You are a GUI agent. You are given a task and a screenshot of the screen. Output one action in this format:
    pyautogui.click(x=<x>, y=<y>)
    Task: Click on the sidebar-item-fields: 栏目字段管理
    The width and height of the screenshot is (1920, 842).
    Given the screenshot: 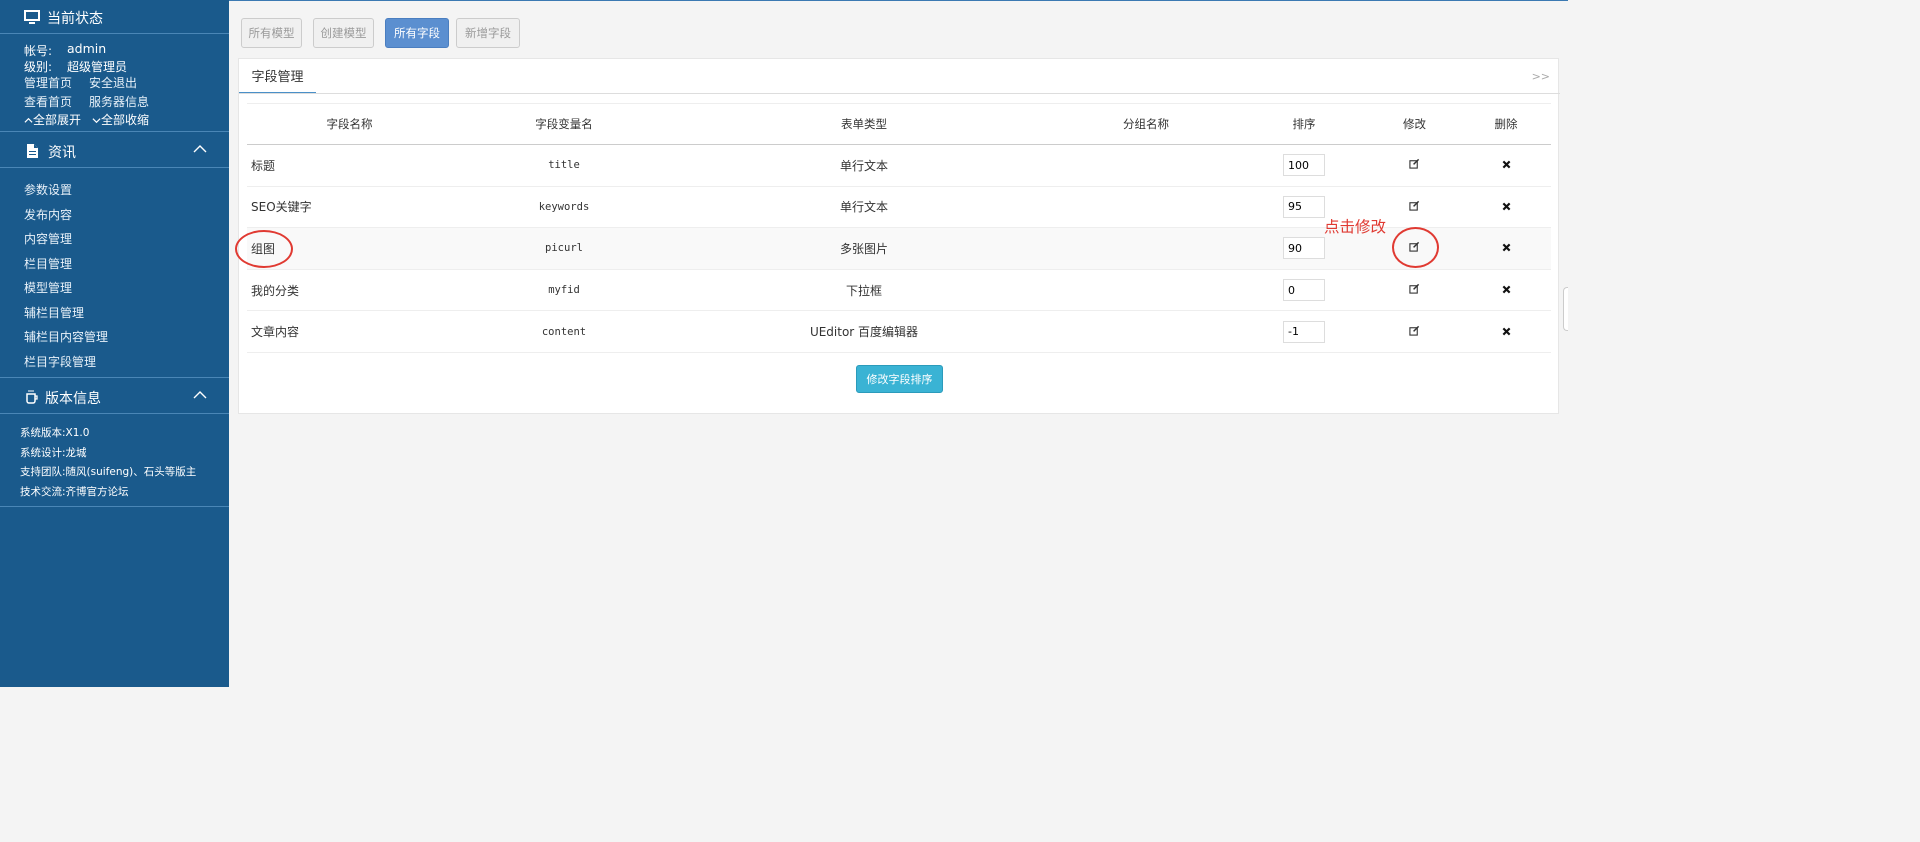 What is the action you would take?
    pyautogui.click(x=60, y=361)
    